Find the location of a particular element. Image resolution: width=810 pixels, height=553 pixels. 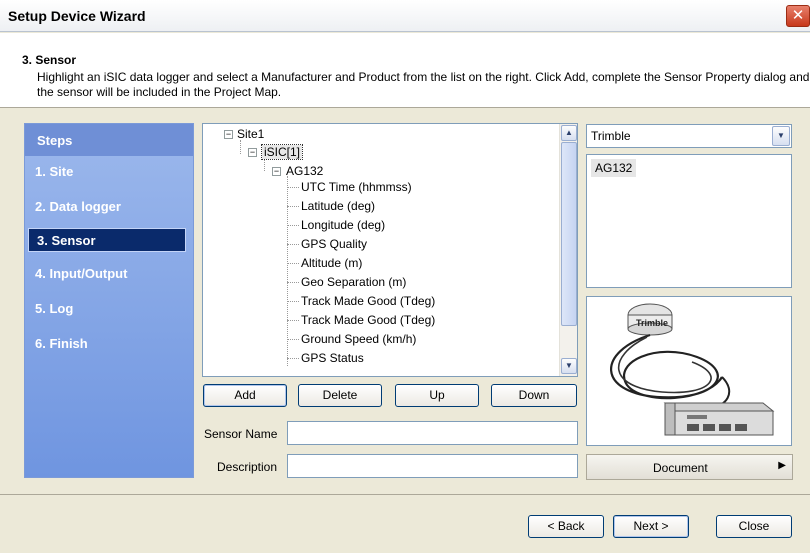

collapse-device-icon: − is located at coordinates (276, 171).